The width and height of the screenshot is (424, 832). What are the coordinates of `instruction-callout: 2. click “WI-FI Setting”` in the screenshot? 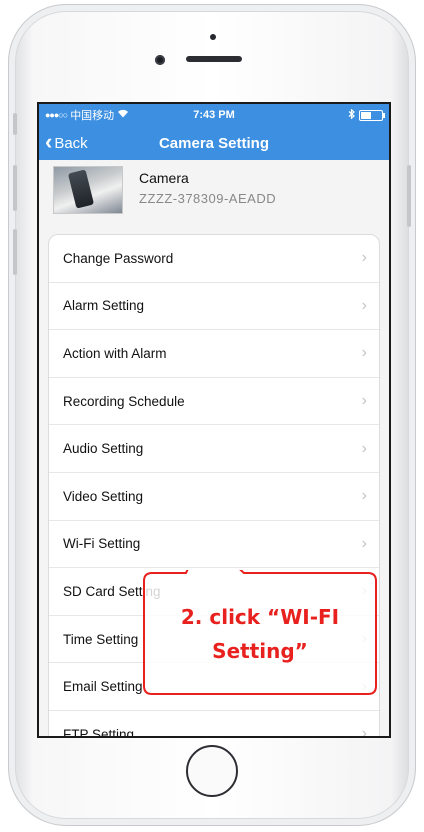 It's located at (260, 634).